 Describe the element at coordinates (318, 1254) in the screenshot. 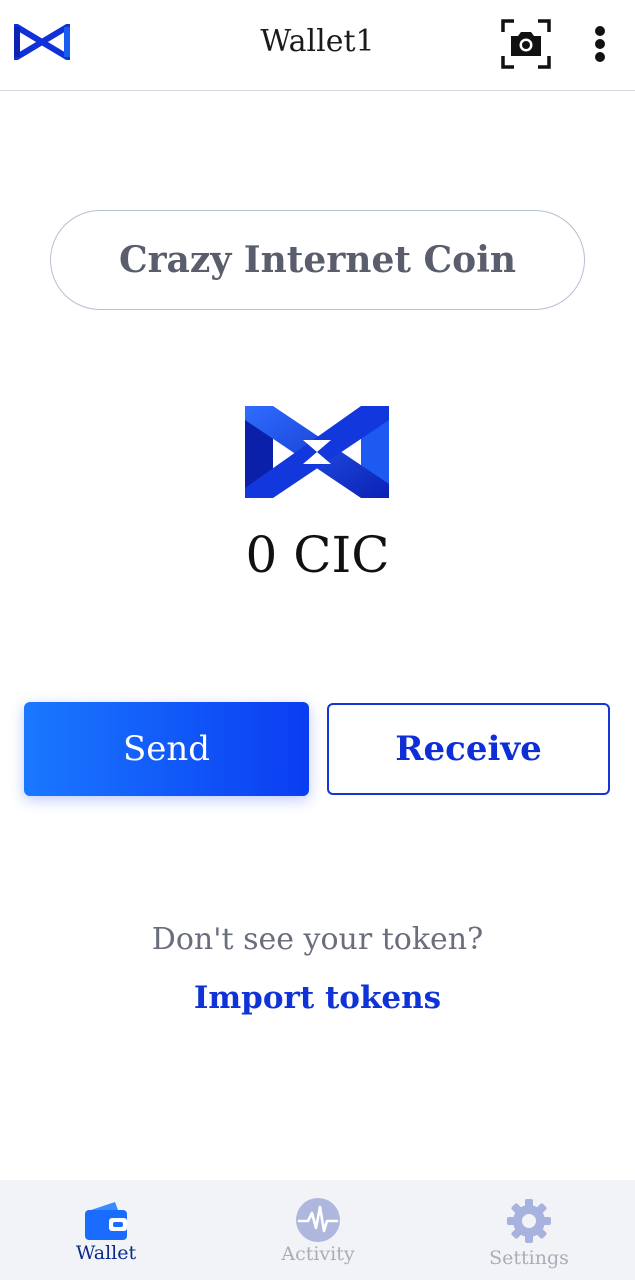

I see `nav-label-activity: Activity` at that location.